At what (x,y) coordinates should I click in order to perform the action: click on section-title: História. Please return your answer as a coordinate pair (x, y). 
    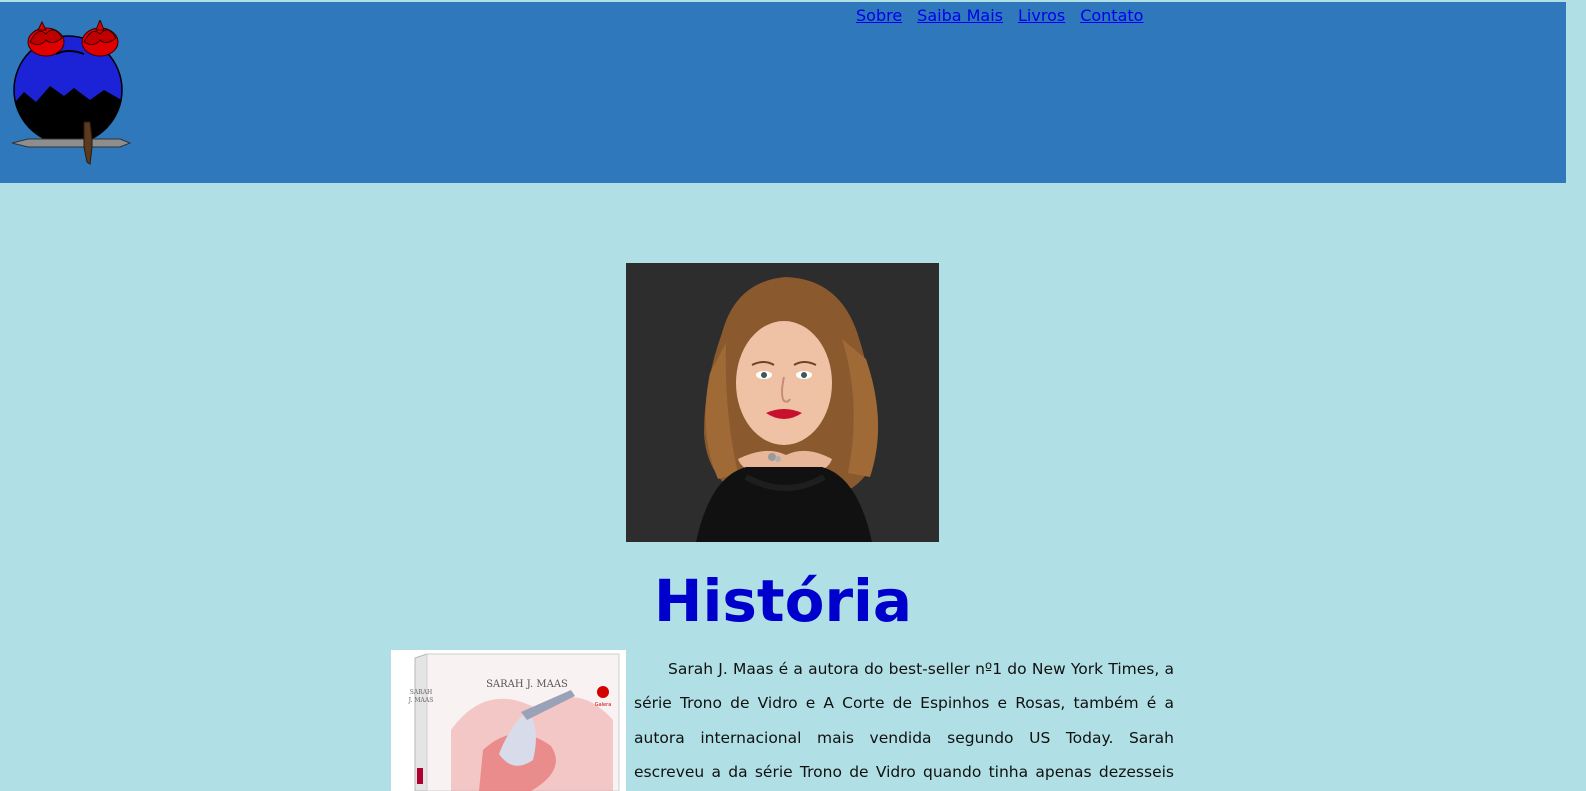
    Looking at the image, I should click on (783, 601).